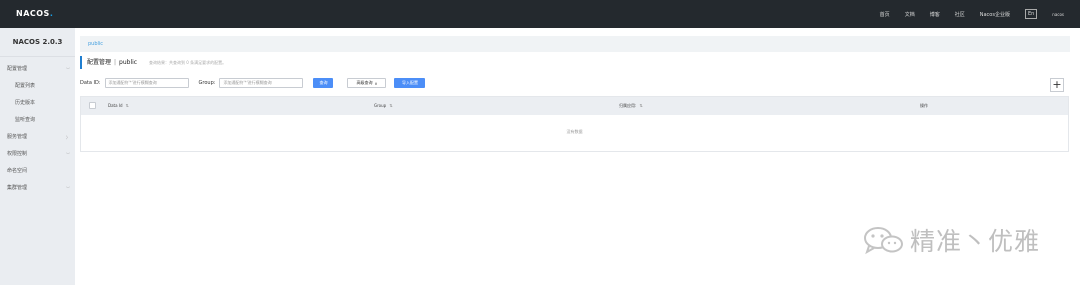 Image resolution: width=1080 pixels, height=285 pixels. Describe the element at coordinates (380, 105) in the screenshot. I see `column-header-label: Group` at that location.